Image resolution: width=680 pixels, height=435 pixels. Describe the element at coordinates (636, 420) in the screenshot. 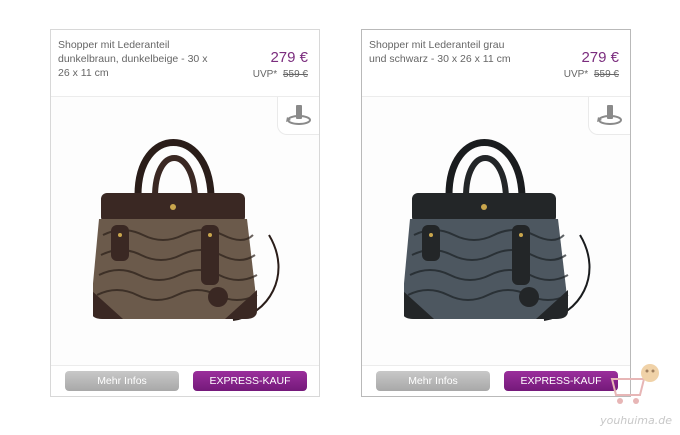

I see `watermark-text: youhuima.de` at that location.